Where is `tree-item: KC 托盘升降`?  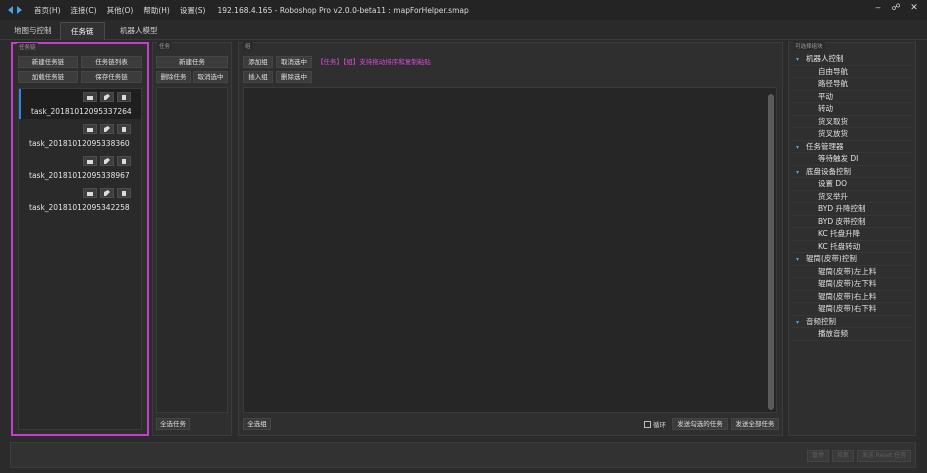 tree-item: KC 托盘升降 is located at coordinates (852, 234).